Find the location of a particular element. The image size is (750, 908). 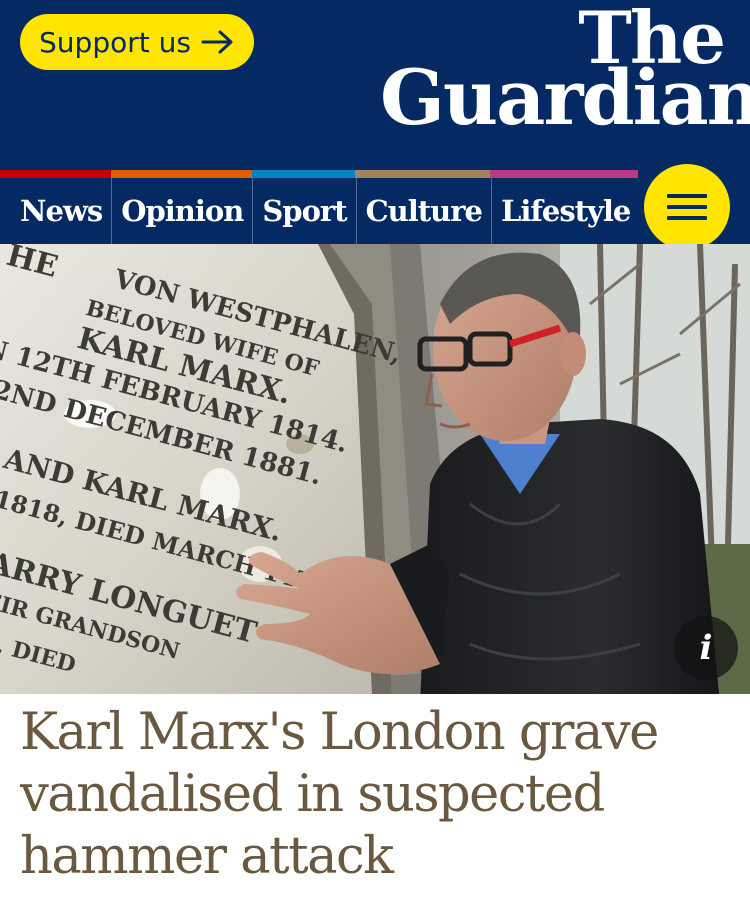

nav-item-news: News is located at coordinates (55, 211).